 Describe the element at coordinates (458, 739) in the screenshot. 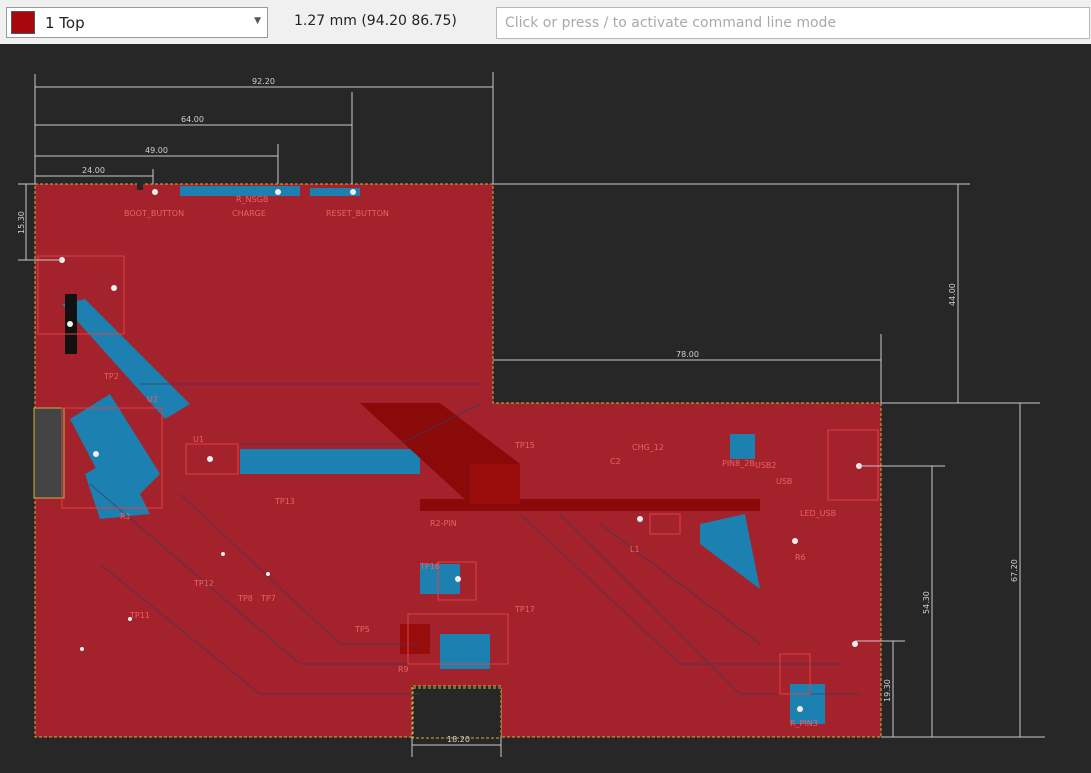

I see `dim-18-20: 18.20` at that location.